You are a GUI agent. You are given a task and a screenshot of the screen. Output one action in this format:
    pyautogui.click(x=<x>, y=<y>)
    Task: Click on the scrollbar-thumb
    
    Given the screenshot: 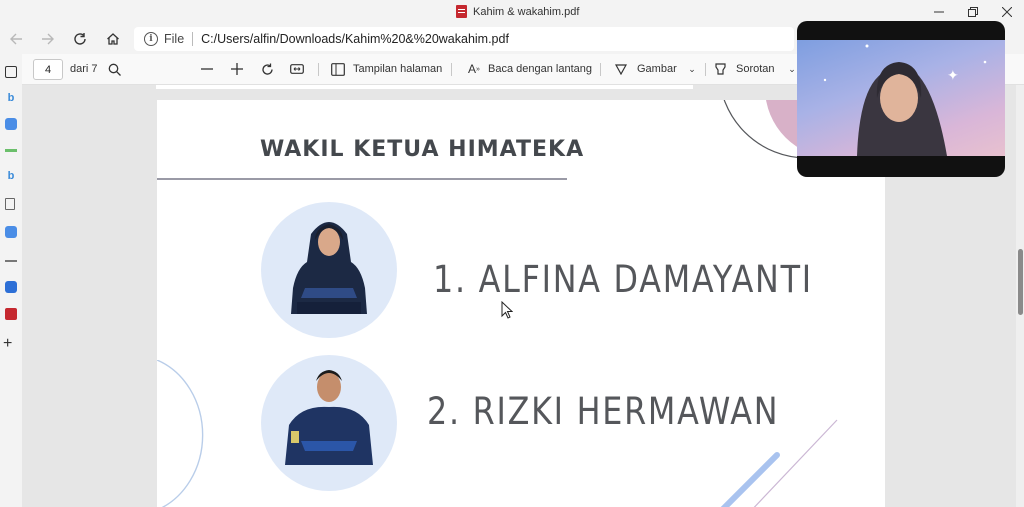 What is the action you would take?
    pyautogui.click(x=1020, y=282)
    